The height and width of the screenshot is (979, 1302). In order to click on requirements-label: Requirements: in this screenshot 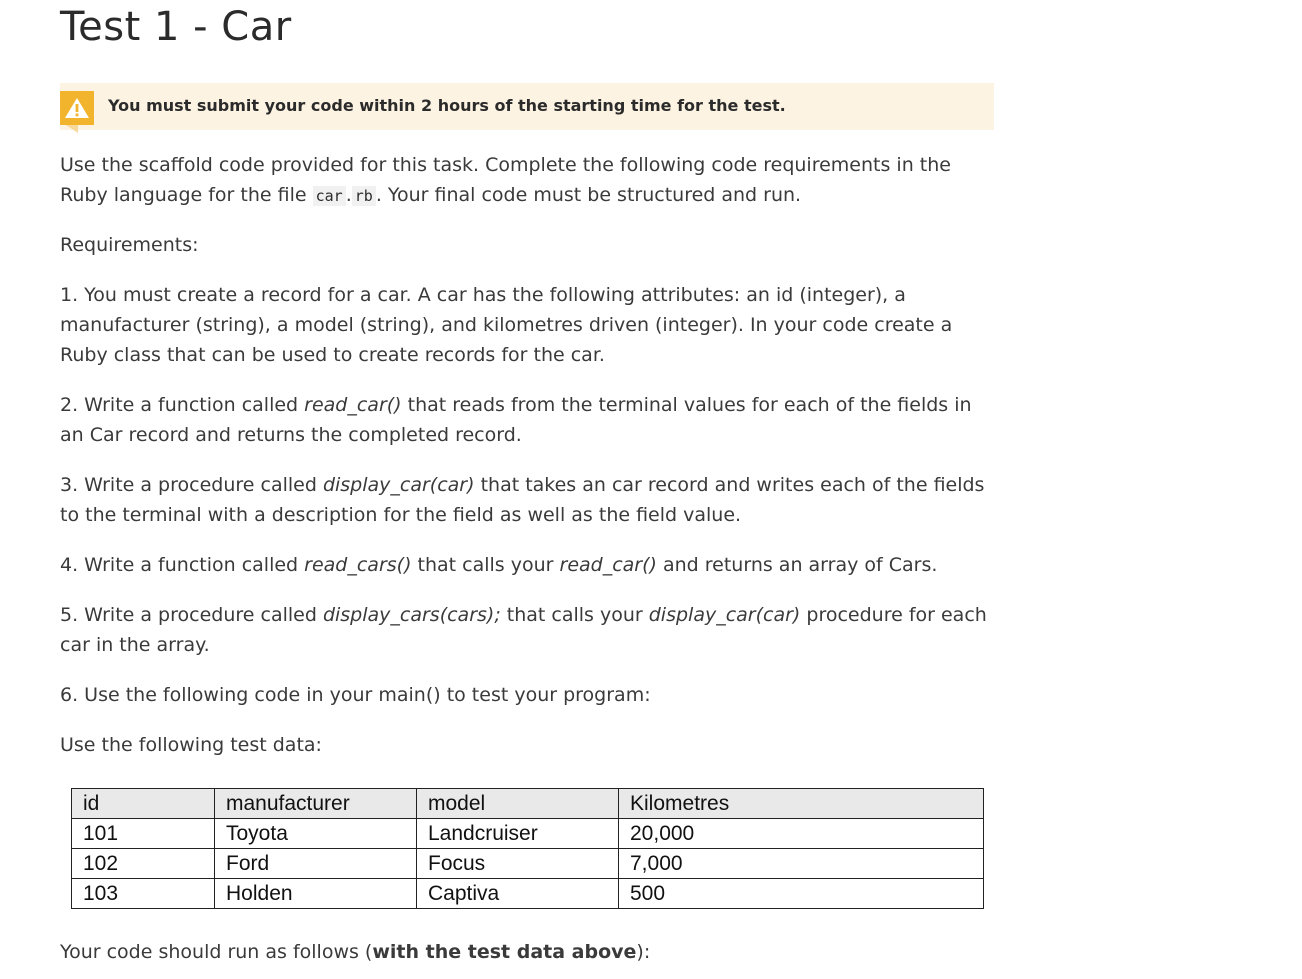, I will do `click(129, 245)`.